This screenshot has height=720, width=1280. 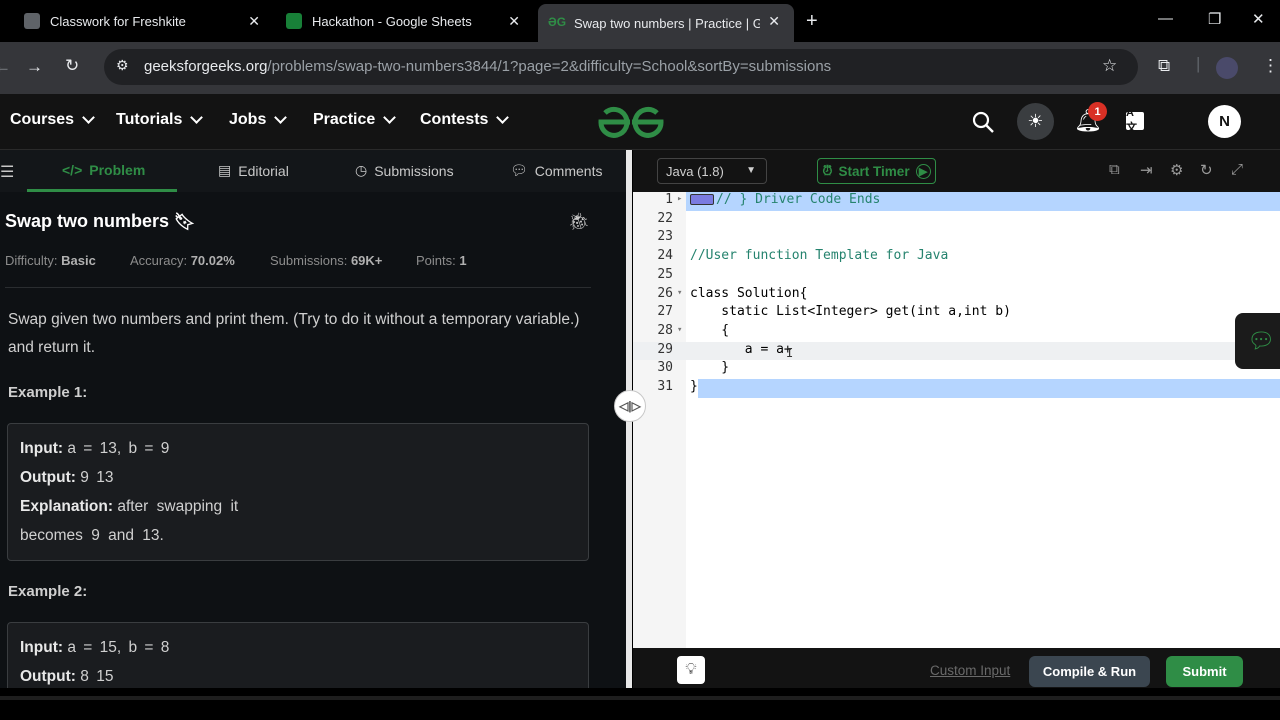 What do you see at coordinates (956, 220) in the screenshot?
I see `code-line: 22` at bounding box center [956, 220].